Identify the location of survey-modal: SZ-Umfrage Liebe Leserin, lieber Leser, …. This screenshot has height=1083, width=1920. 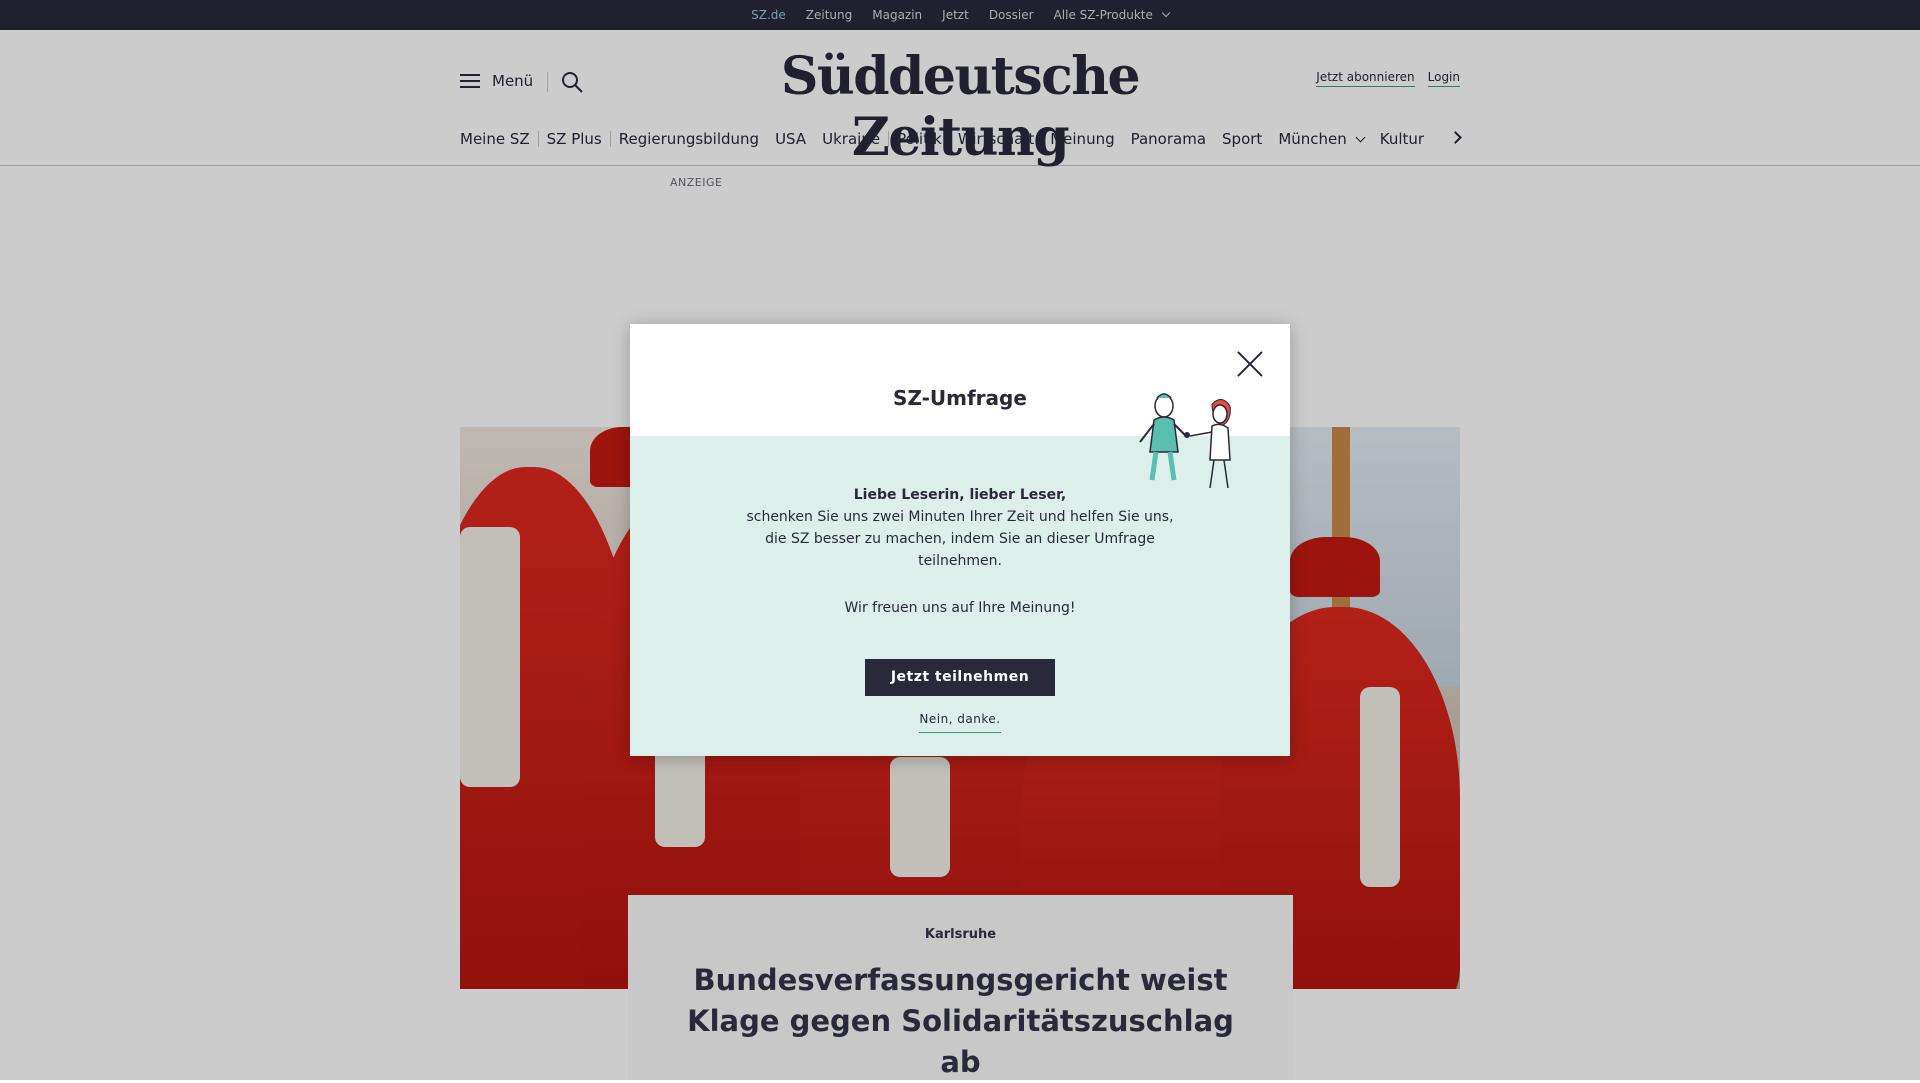
(960, 540).